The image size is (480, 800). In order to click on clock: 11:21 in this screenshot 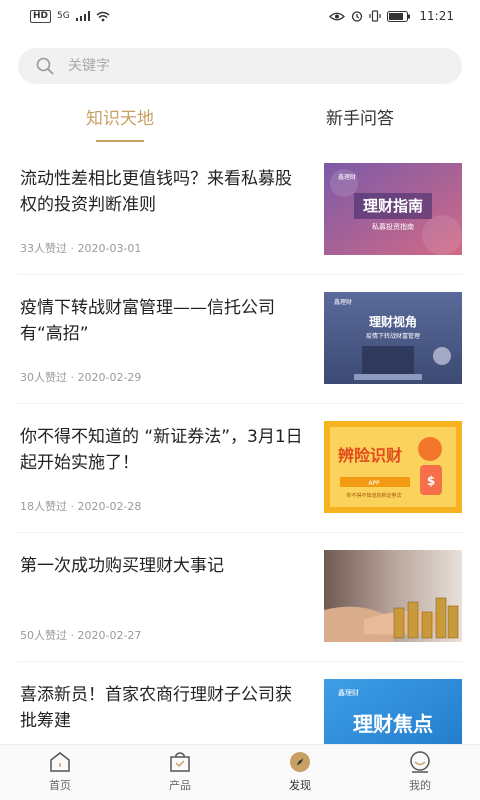, I will do `click(436, 16)`.